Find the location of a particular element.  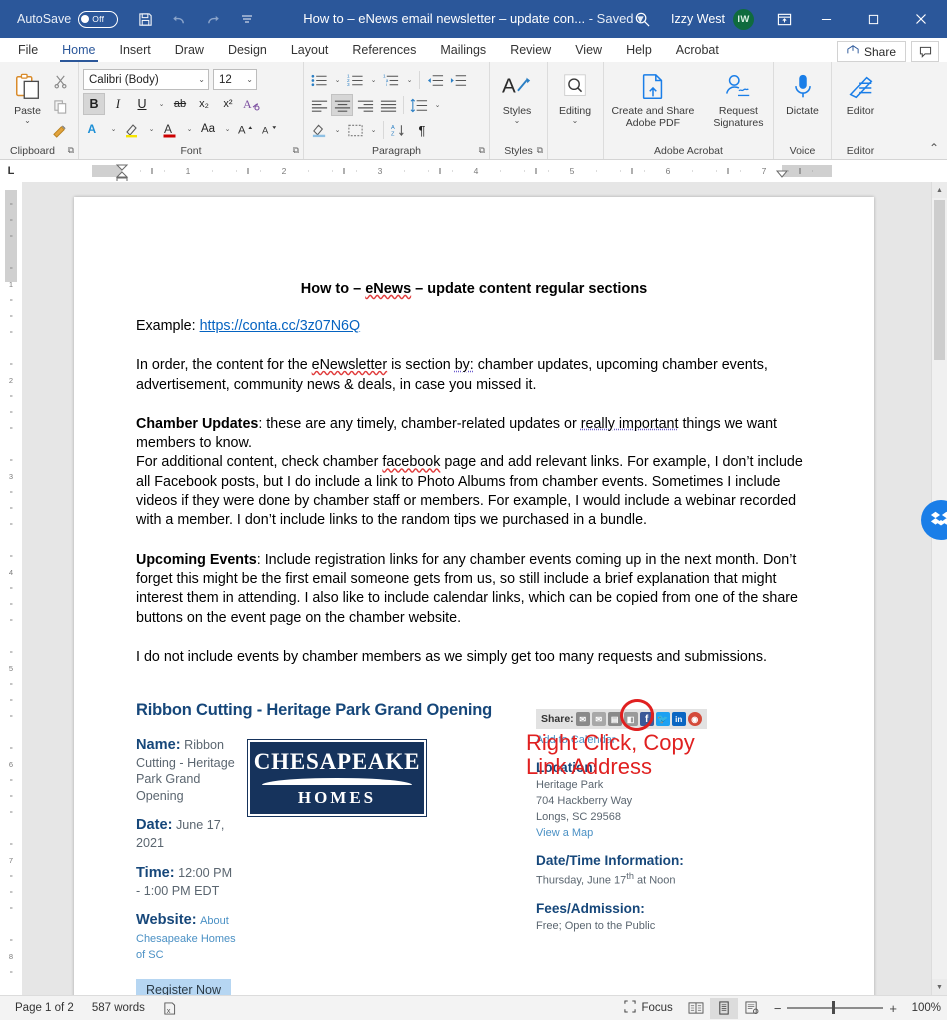

styles-button: A Styles ⌄ is located at coordinates (517, 96).